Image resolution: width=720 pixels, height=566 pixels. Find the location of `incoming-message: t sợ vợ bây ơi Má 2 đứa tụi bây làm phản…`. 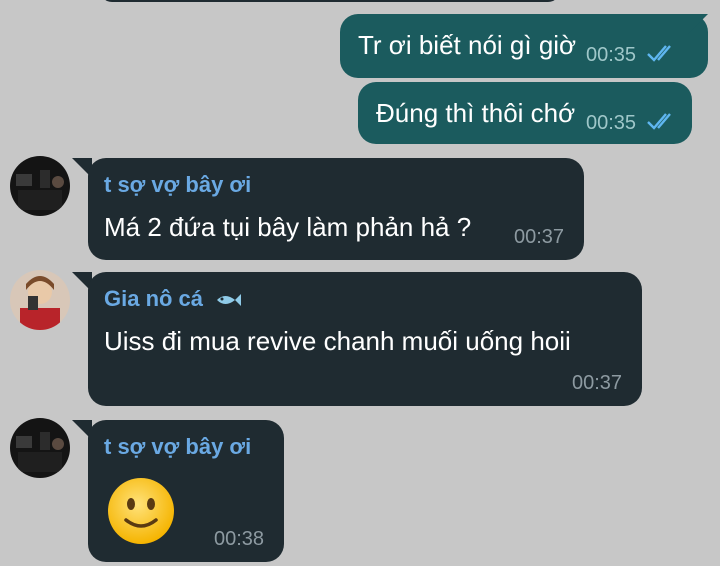

incoming-message: t sợ vợ bây ơi Má 2 đứa tụi bây làm phản… is located at coordinates (336, 209).